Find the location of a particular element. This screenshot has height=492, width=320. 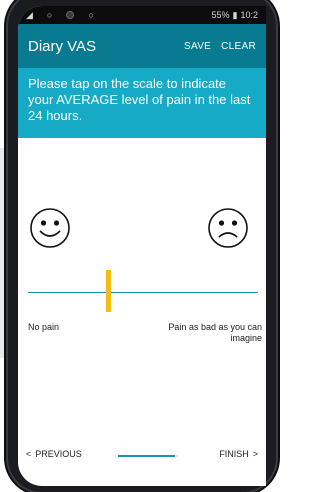

page-title: Diary VAS is located at coordinates (62, 46).